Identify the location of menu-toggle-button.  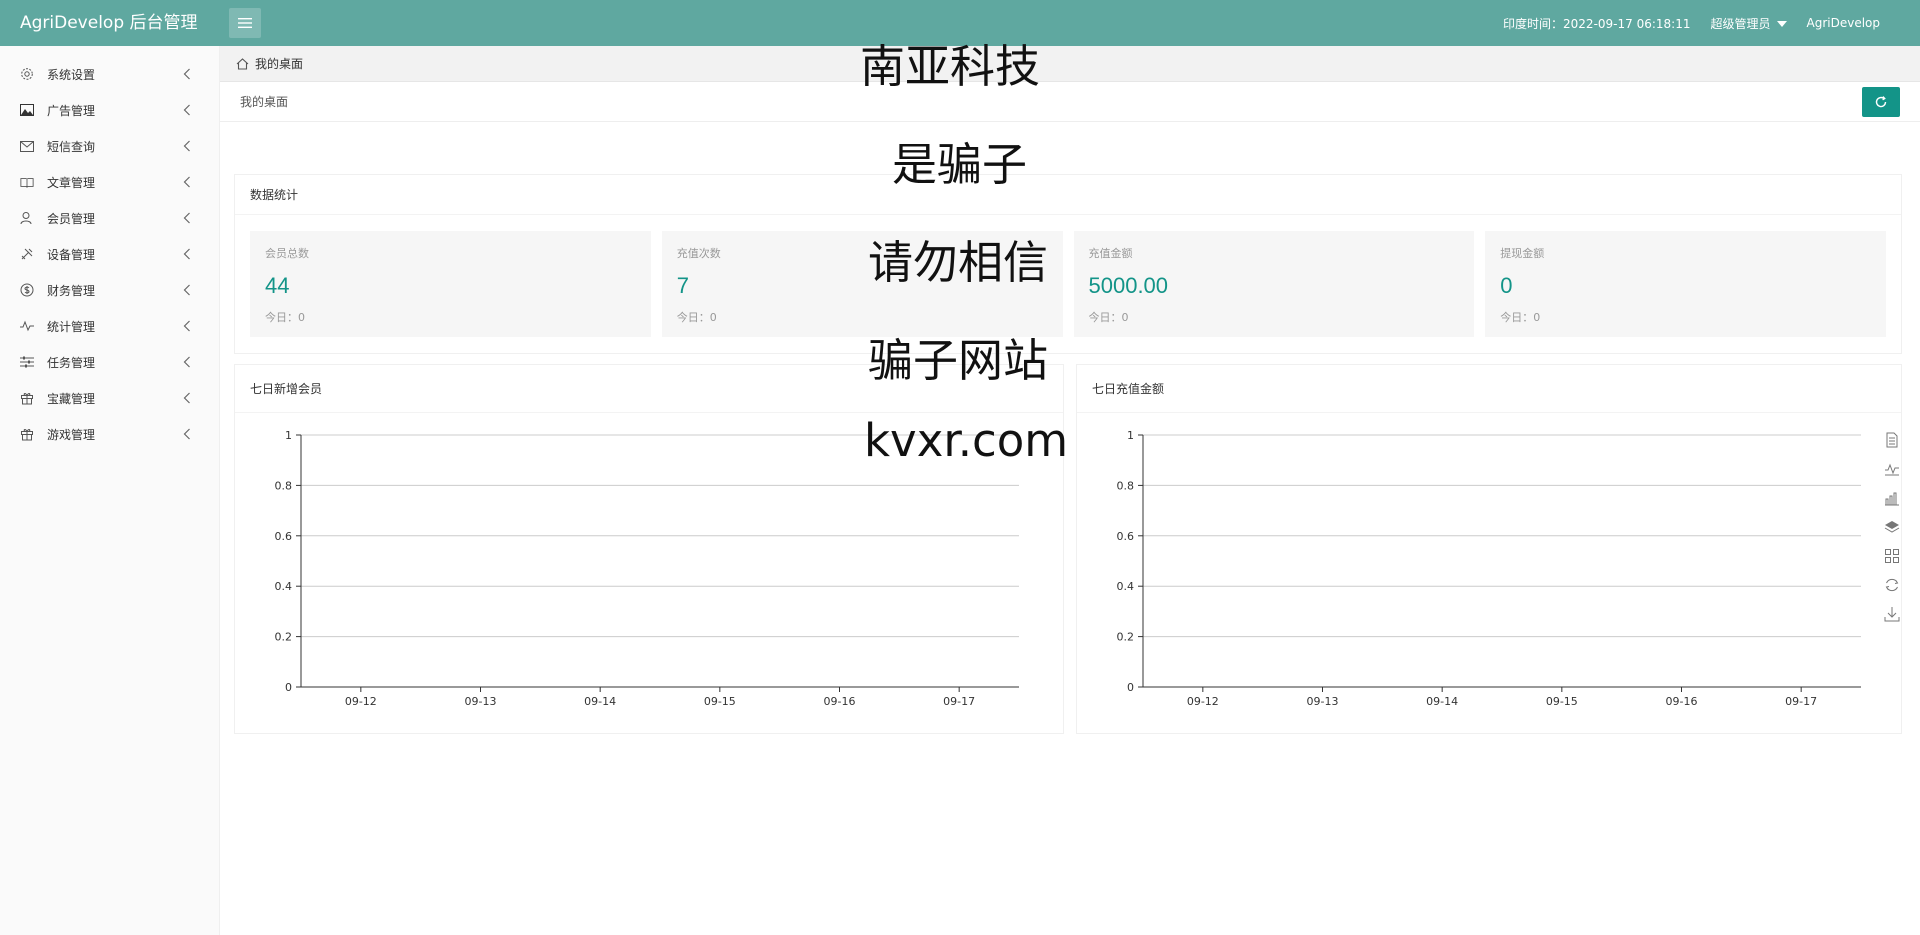
(245, 23).